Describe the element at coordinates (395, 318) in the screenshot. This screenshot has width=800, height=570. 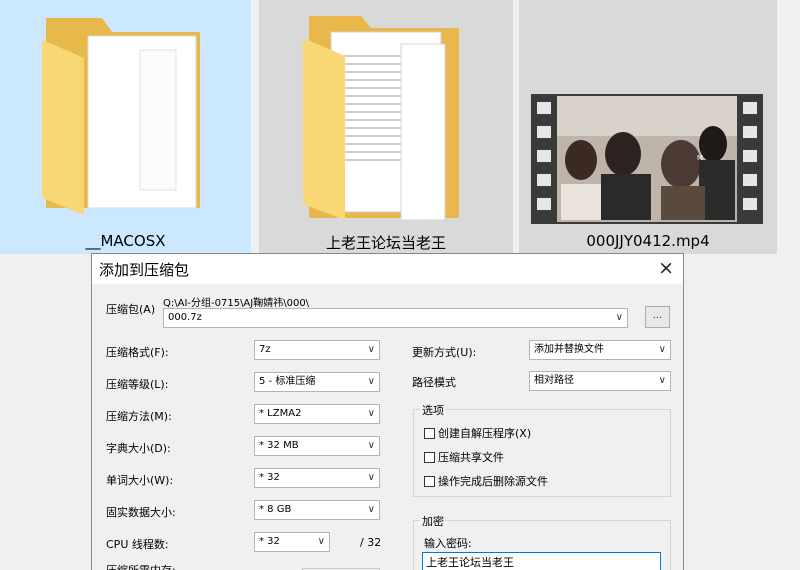
I see `archive-name-combobox: 000.7z ∨` at that location.